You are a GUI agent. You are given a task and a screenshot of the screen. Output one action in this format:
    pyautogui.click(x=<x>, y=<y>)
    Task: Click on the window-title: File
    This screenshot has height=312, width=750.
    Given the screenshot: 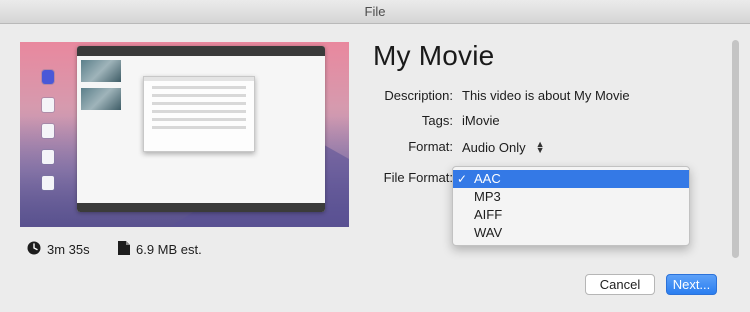 What is the action you would take?
    pyautogui.click(x=375, y=11)
    